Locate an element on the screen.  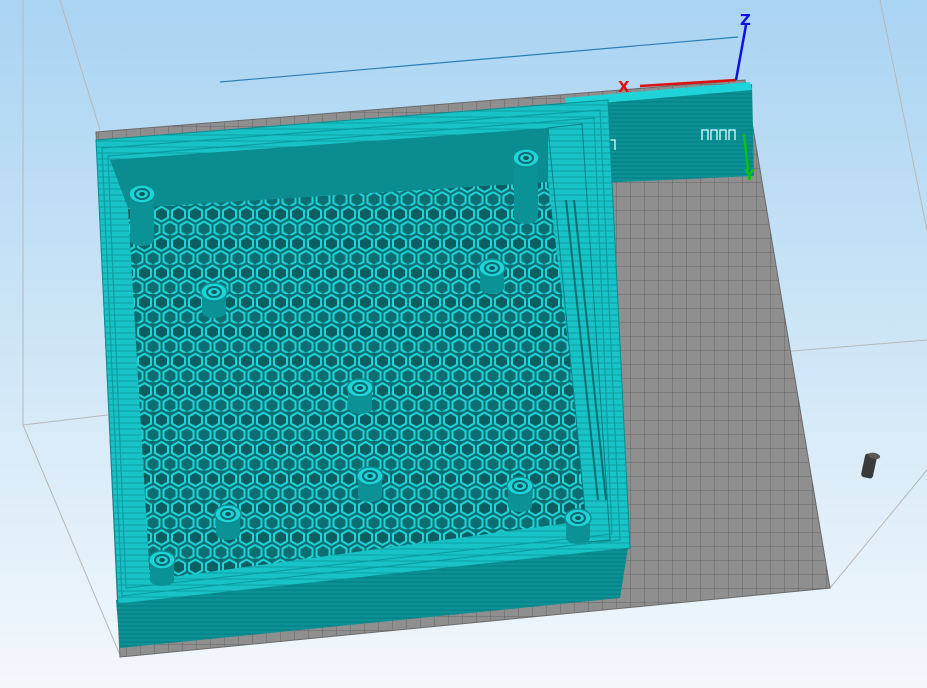
y-axis-label: Y is located at coordinates (749, 175).